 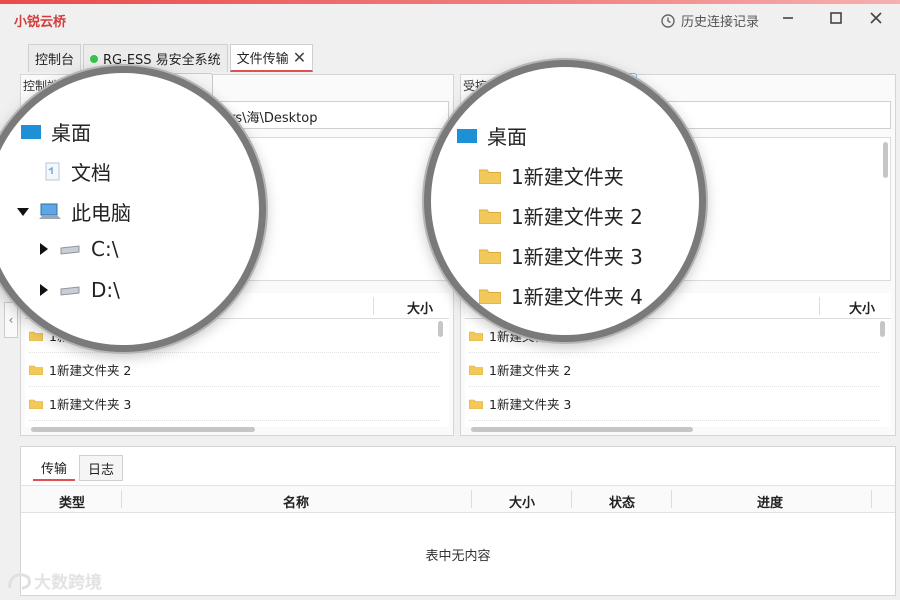 I want to click on document-icon, so click(x=52, y=171).